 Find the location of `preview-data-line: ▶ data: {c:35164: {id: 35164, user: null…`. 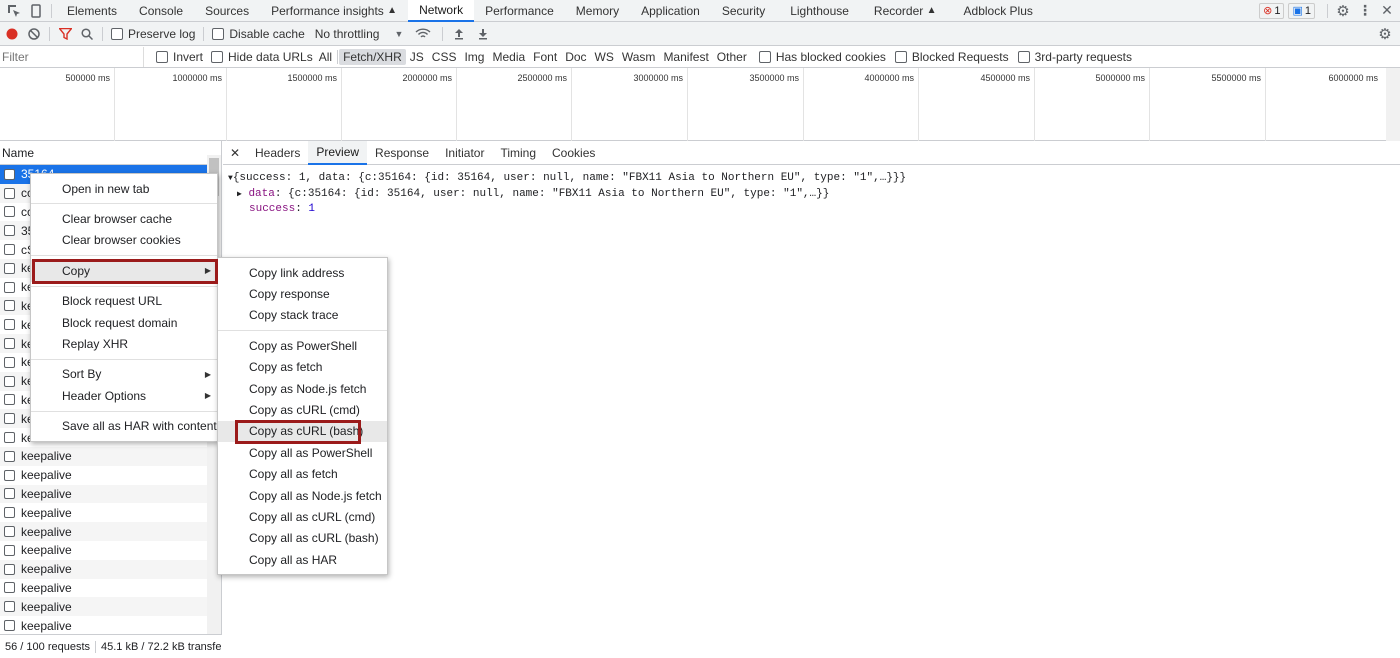

preview-data-line: ▶ data: {c:35164: {id: 35164, user: null… is located at coordinates (814, 195).